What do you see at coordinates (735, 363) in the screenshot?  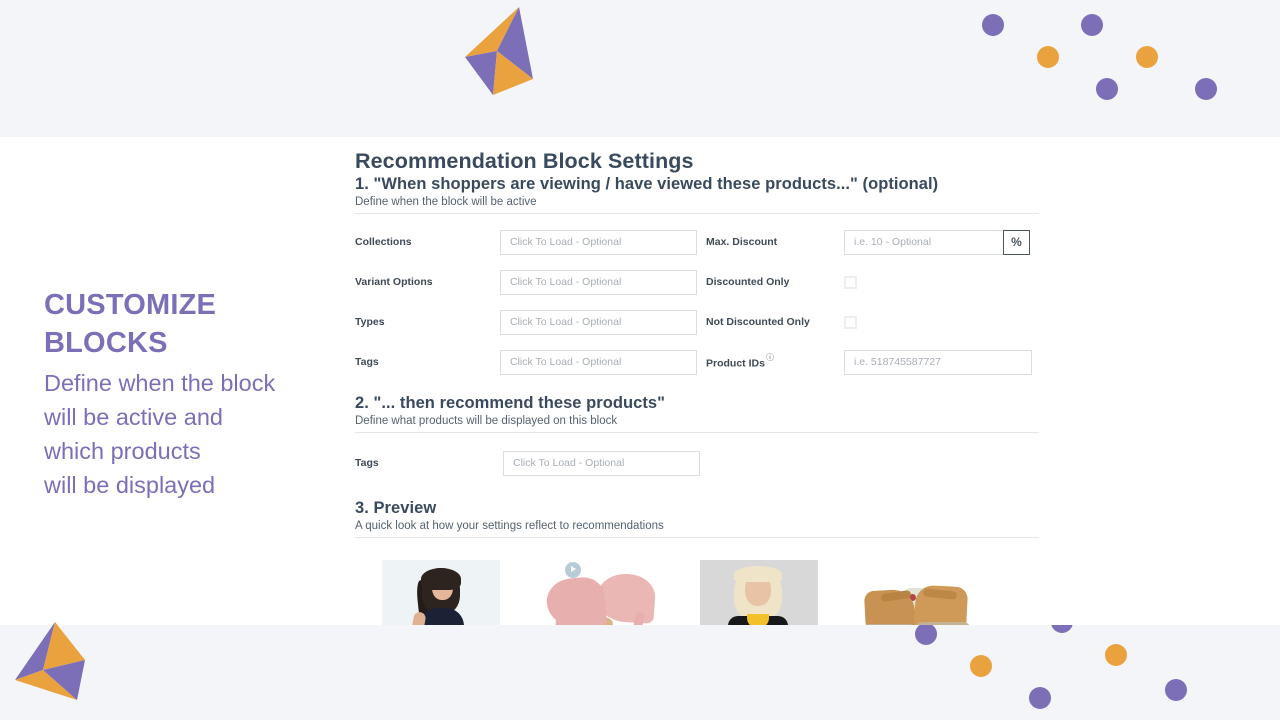 I see `field-product-ids-label: Product IDs` at bounding box center [735, 363].